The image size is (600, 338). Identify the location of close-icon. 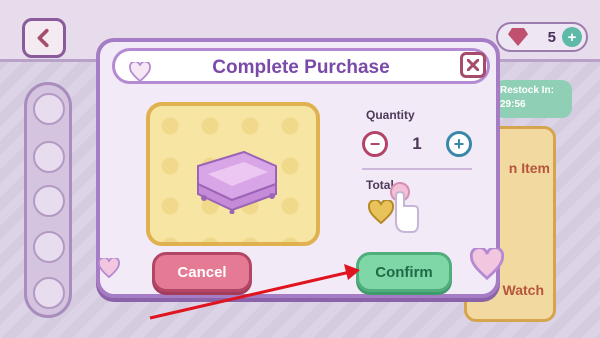
(473, 65).